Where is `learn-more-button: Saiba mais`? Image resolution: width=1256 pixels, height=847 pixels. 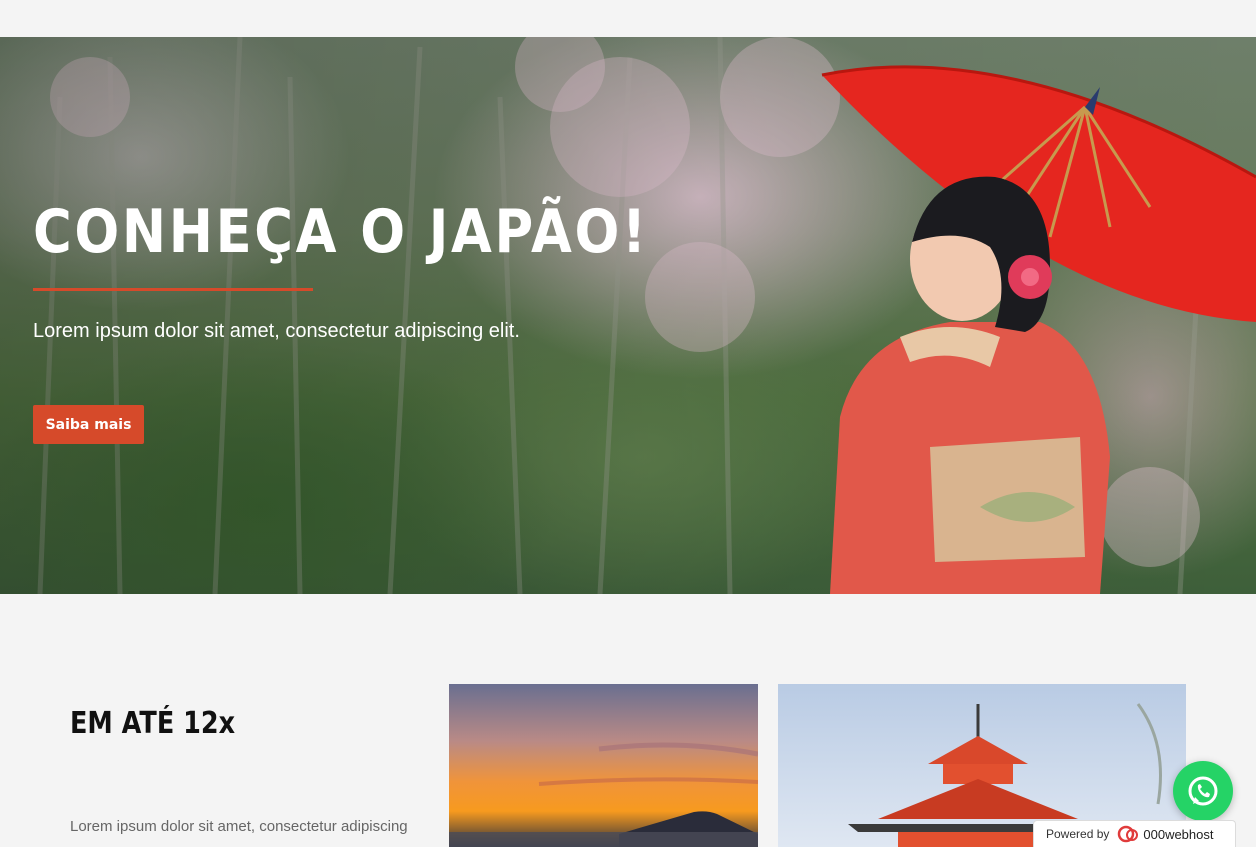
learn-more-button: Saiba mais is located at coordinates (88, 424).